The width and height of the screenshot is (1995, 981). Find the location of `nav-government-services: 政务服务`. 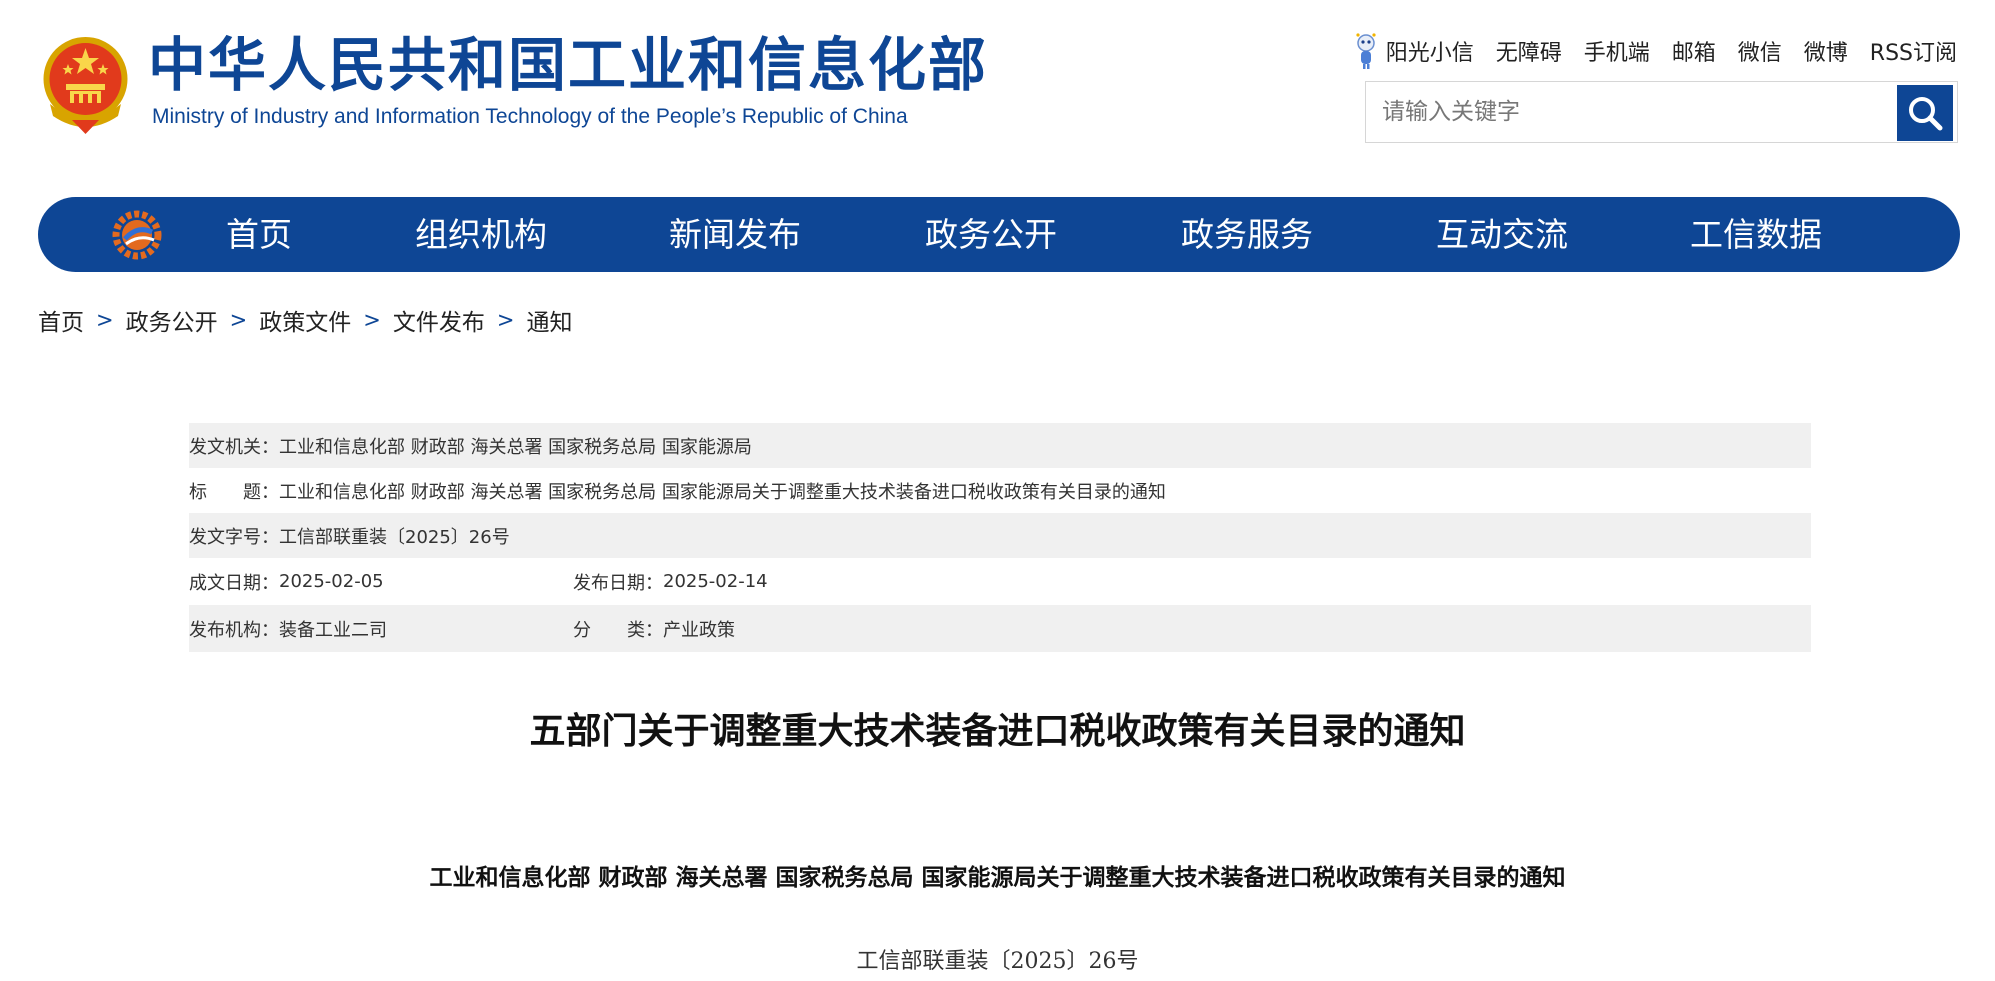

nav-government-services: 政务服务 is located at coordinates (1247, 234).